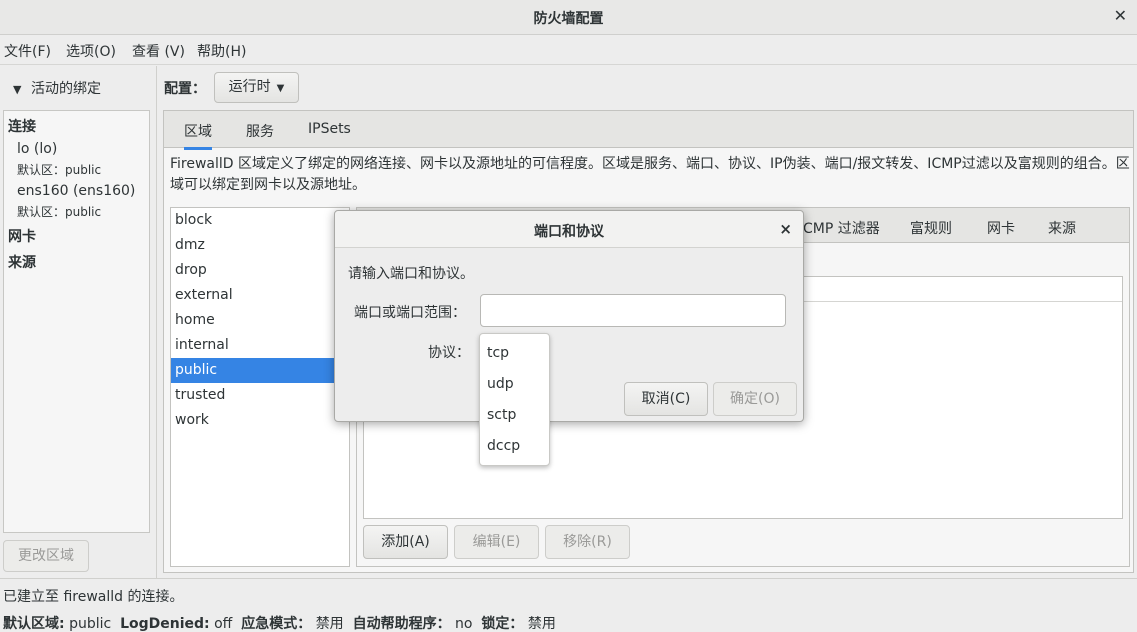 The height and width of the screenshot is (632, 1137). Describe the element at coordinates (276, 624) in the screenshot. I see `panic-mode-label: 应急模式：` at that location.